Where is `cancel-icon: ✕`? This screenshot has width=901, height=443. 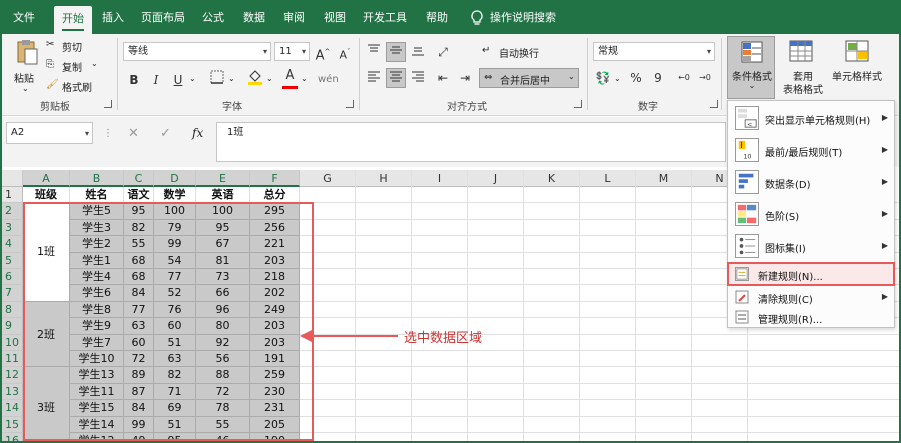
cancel-icon: ✕ is located at coordinates (133, 133).